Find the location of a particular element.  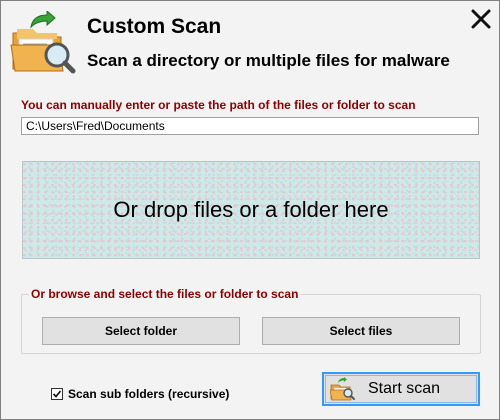

close-icon is located at coordinates (481, 19).